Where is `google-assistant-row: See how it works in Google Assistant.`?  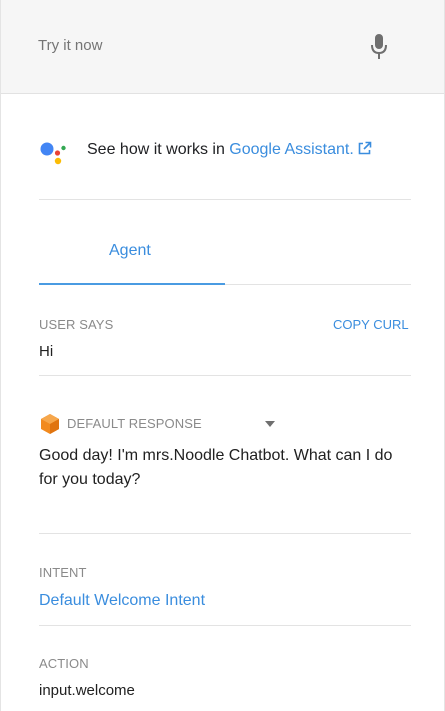 google-assistant-row: See how it works in Google Assistant. is located at coordinates (229, 153).